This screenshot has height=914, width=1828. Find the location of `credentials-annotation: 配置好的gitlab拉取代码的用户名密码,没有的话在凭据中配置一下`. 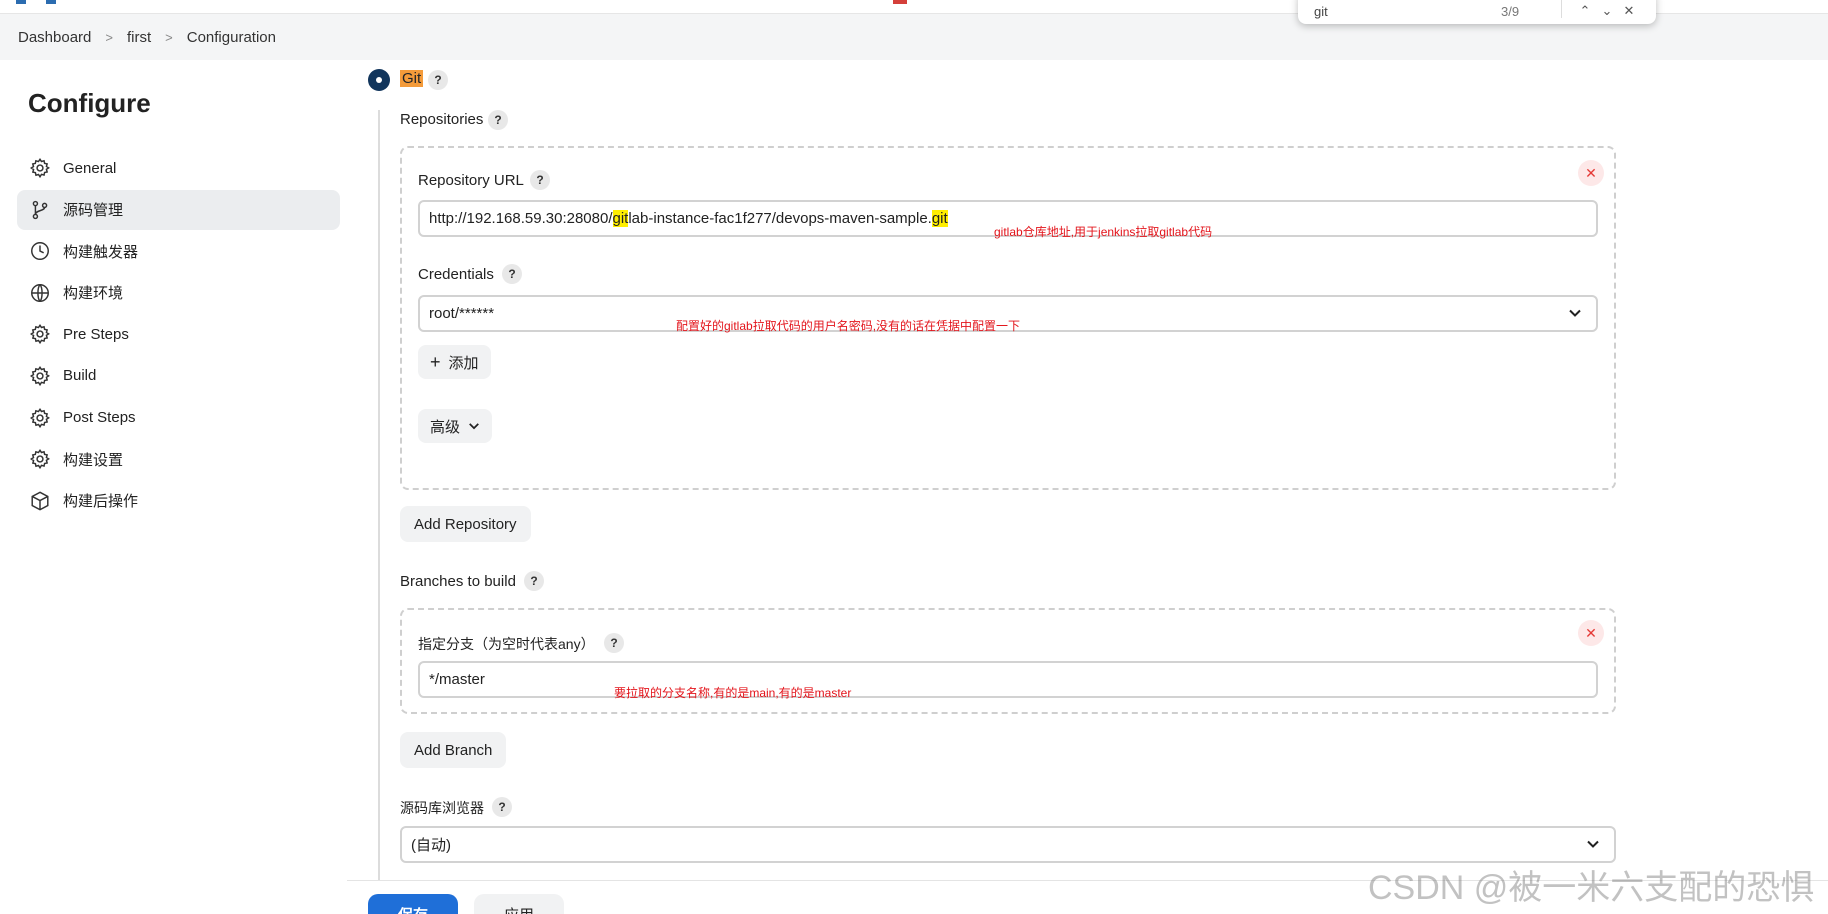

credentials-annotation: 配置好的gitlab拉取代码的用户名密码,没有的话在凭据中配置一下 is located at coordinates (848, 326).